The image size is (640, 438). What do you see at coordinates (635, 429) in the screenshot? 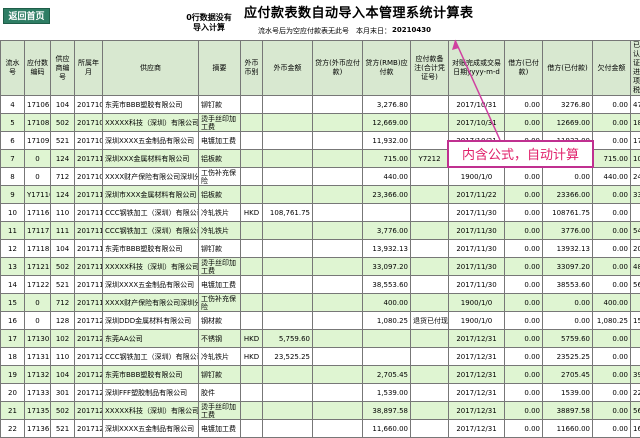
I see `table-cell: 1694.19` at bounding box center [635, 429].